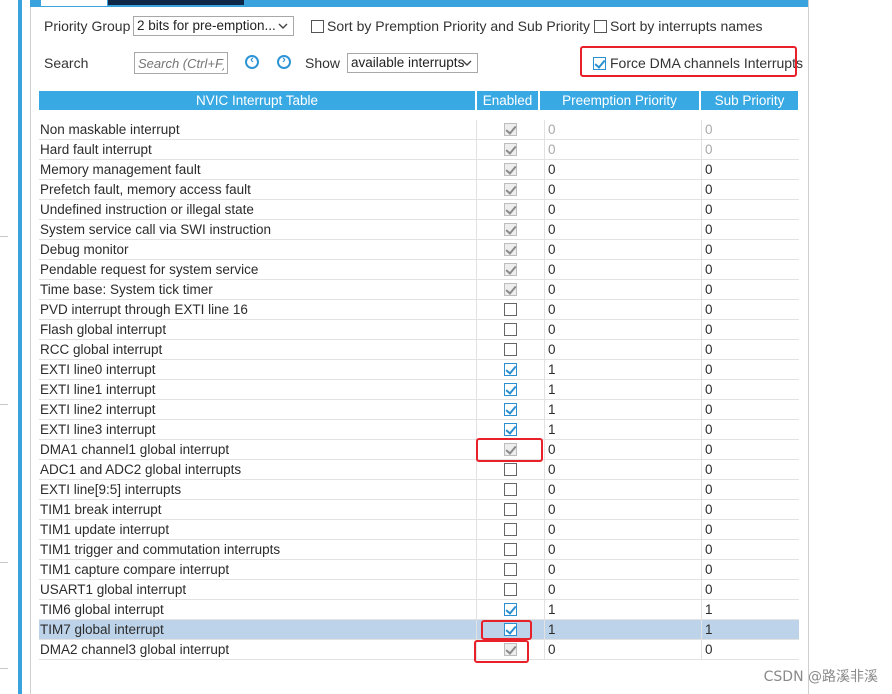 This screenshot has width=892, height=694. I want to click on tab-code-generation, so click(176, 2).